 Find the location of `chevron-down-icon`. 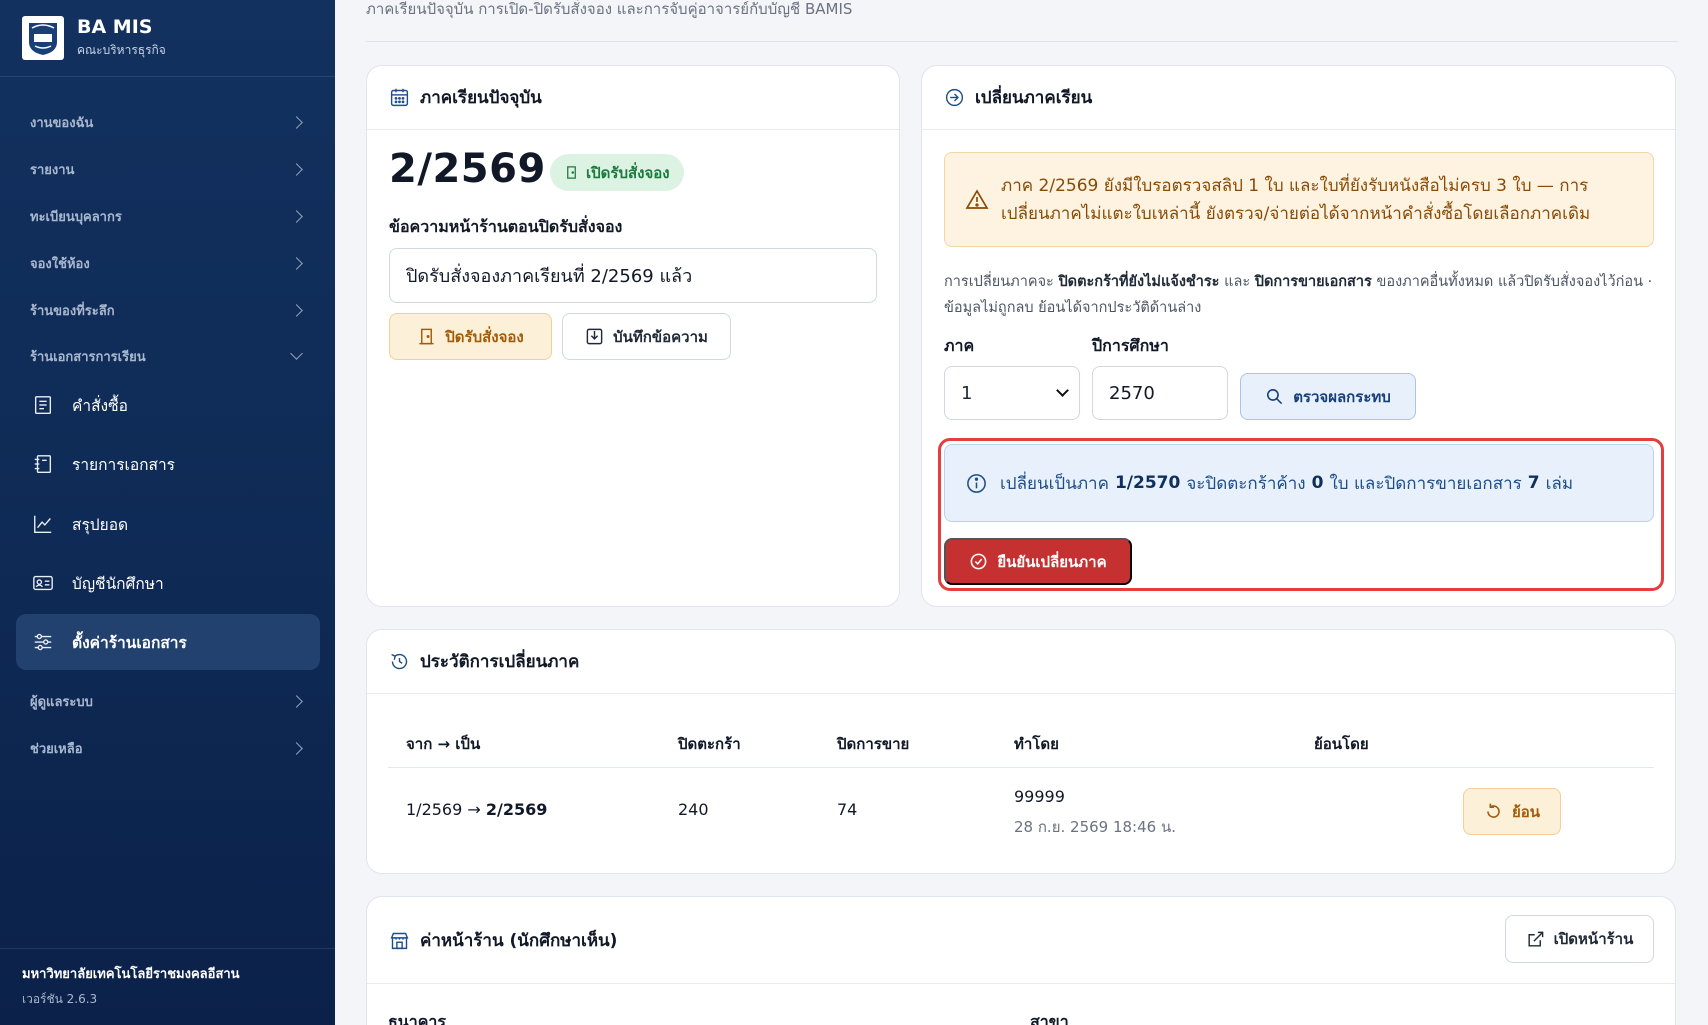

chevron-down-icon is located at coordinates (296, 353).